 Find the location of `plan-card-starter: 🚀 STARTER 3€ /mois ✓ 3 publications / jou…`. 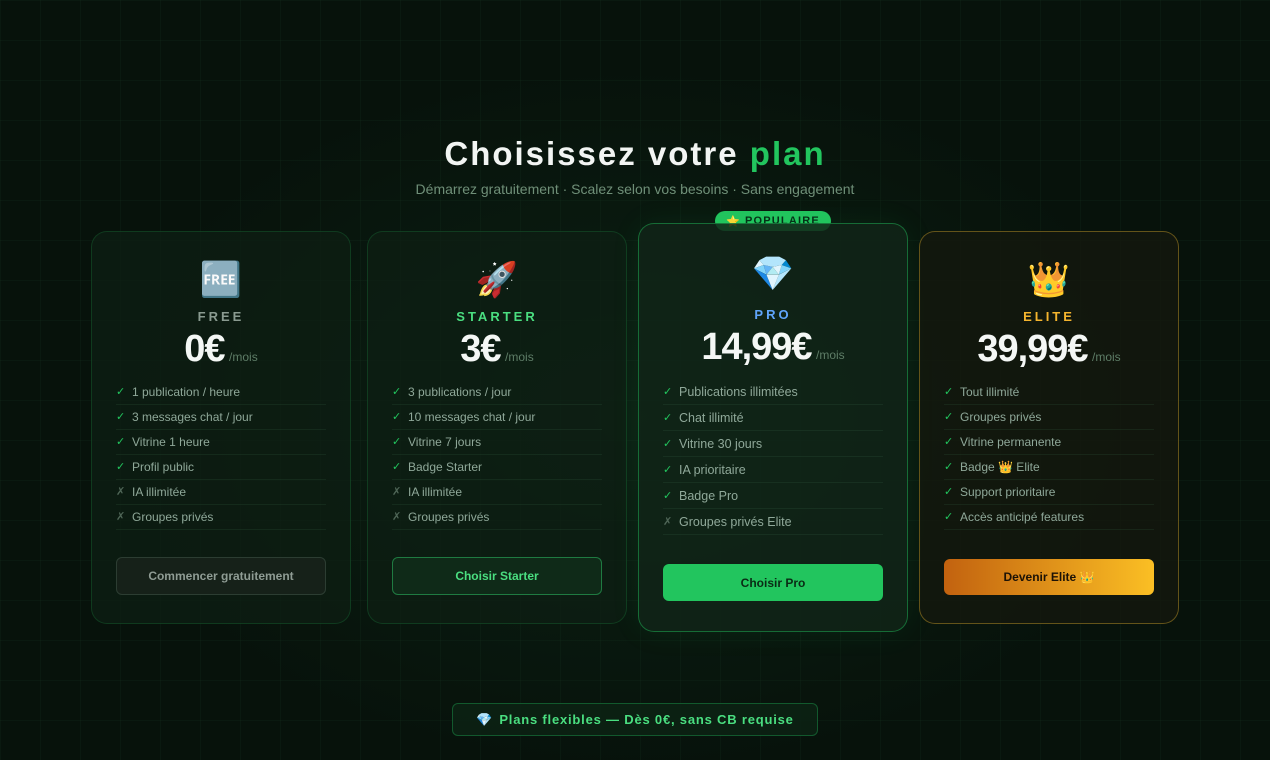

plan-card-starter: 🚀 STARTER 3€ /mois ✓ 3 publications / jou… is located at coordinates (497, 427).